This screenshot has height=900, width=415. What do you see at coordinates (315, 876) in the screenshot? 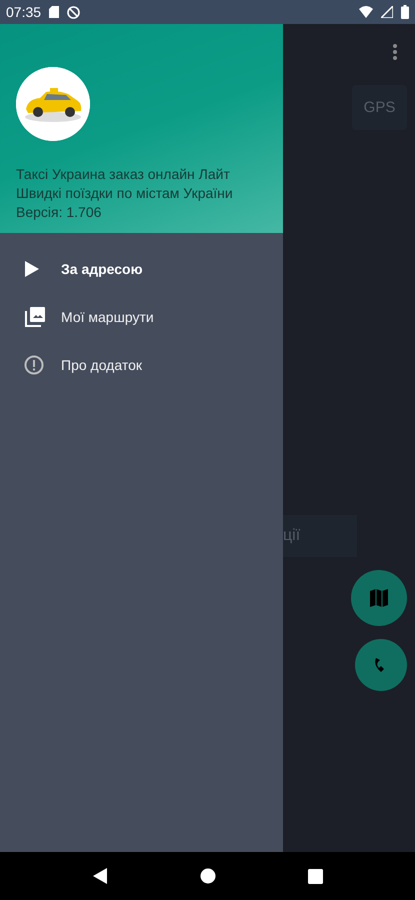
I see `recents-icon` at bounding box center [315, 876].